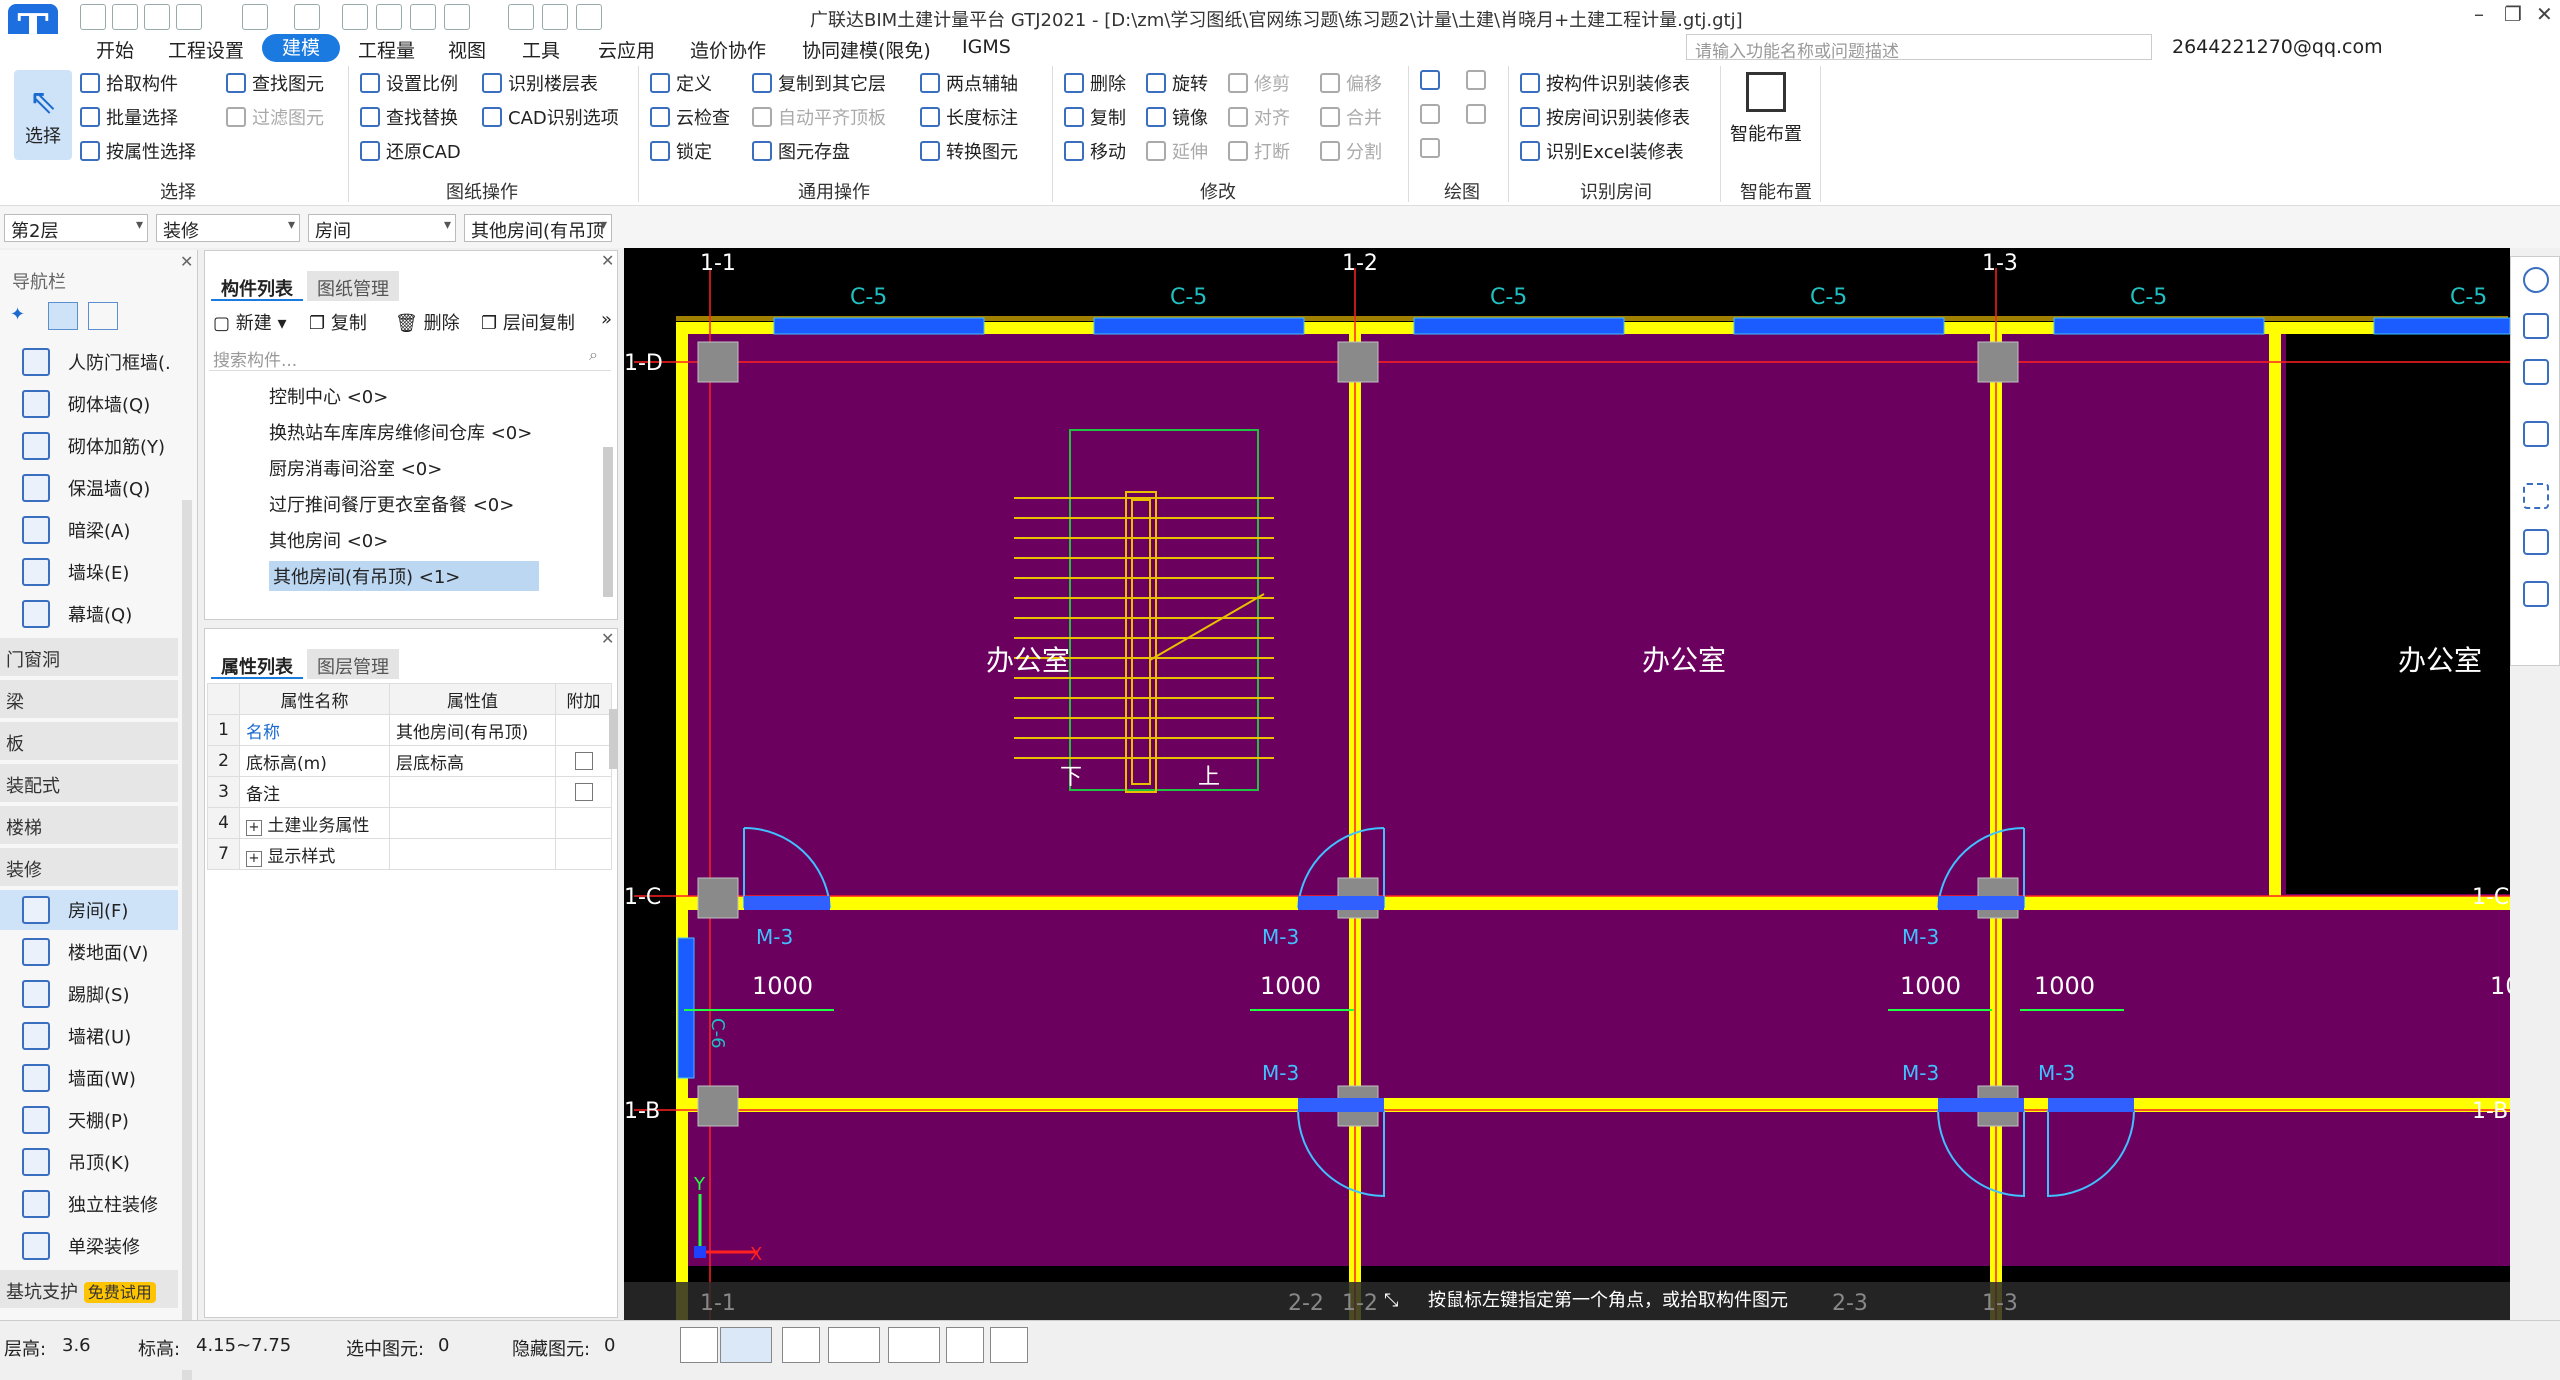  What do you see at coordinates (255, 17) in the screenshot?
I see `undo-icon` at bounding box center [255, 17].